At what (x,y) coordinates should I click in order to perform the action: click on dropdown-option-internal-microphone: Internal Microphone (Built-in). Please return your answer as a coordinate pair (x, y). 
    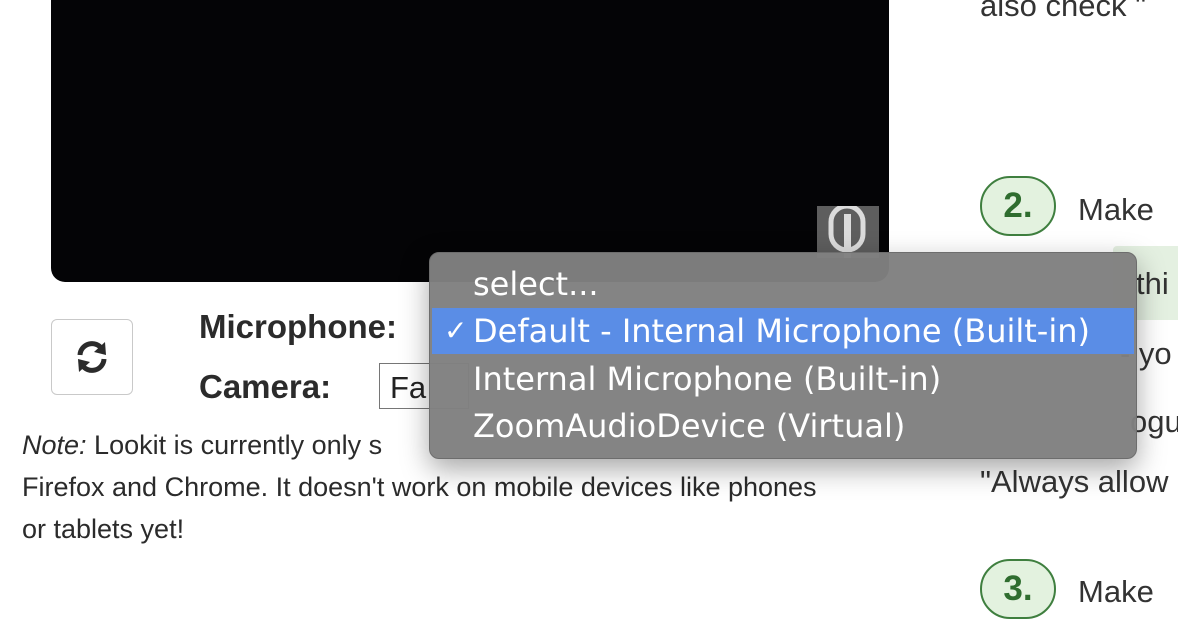
    Looking at the image, I should click on (783, 379).